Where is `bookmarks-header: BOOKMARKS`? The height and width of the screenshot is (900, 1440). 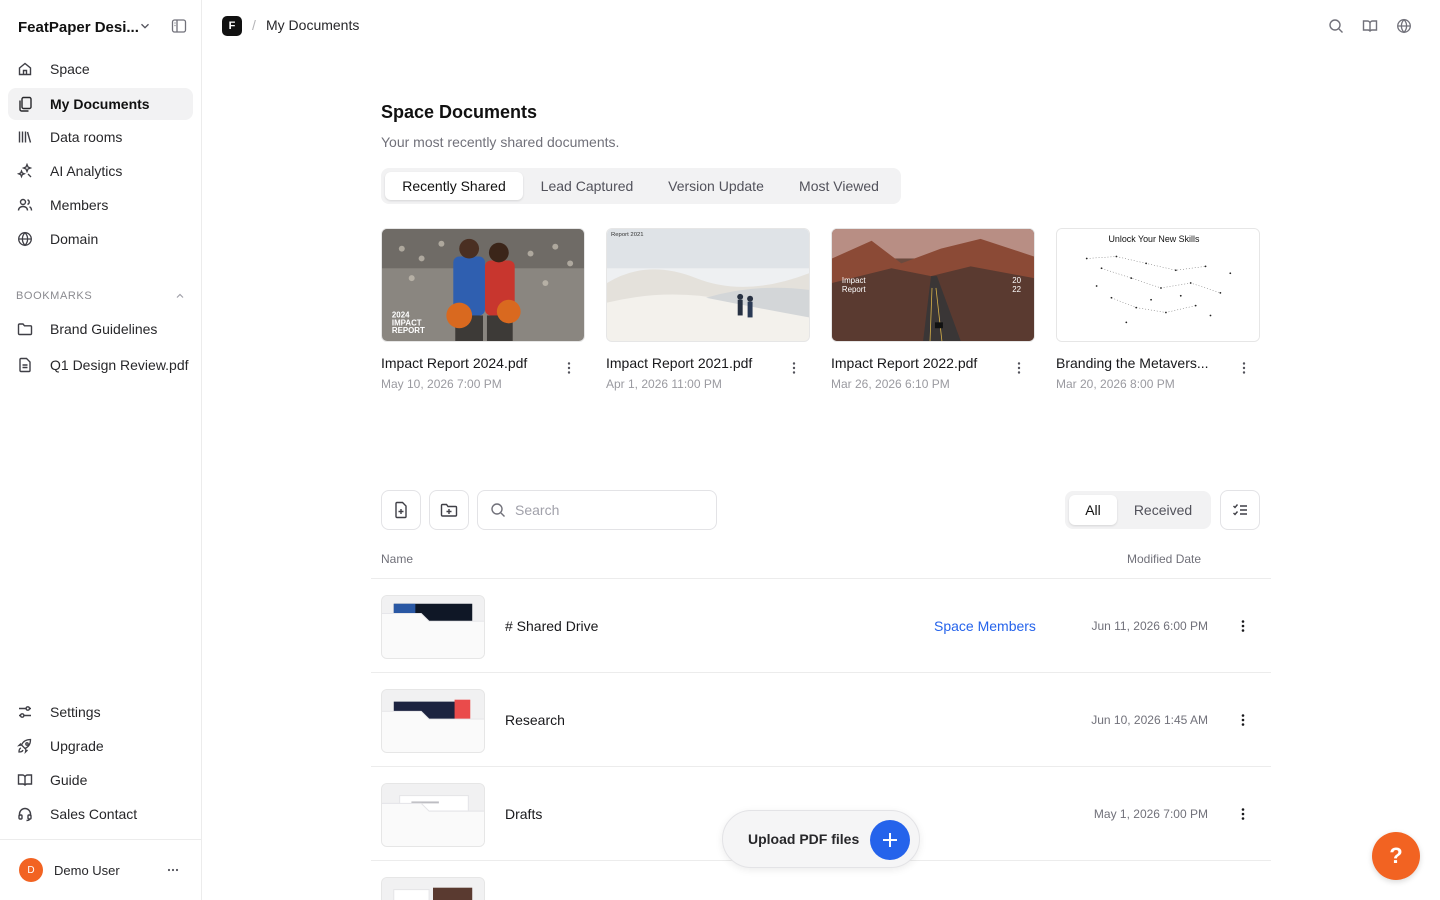
bookmarks-header: BOOKMARKS is located at coordinates (101, 296).